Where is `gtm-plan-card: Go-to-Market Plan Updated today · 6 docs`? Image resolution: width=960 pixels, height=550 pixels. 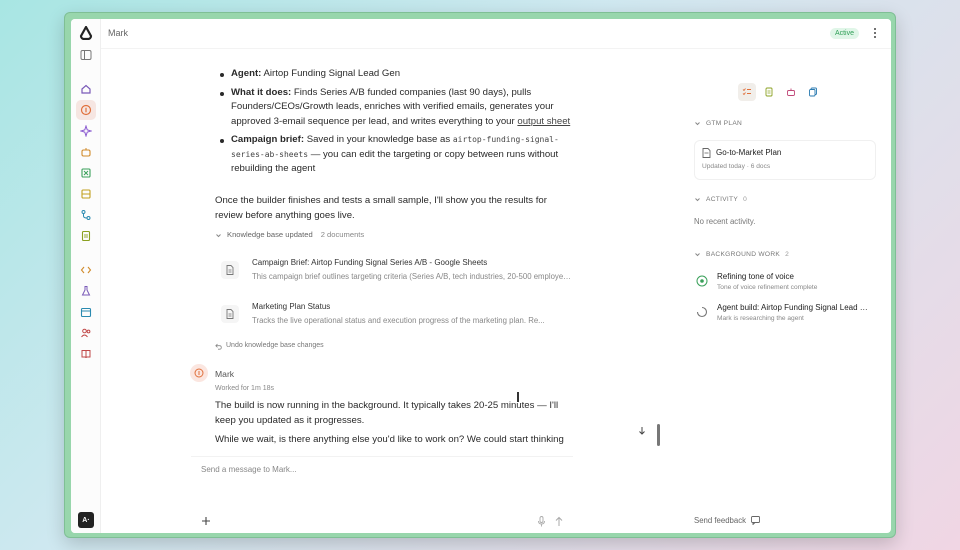 gtm-plan-card: Go-to-Market Plan Updated today · 6 docs is located at coordinates (785, 160).